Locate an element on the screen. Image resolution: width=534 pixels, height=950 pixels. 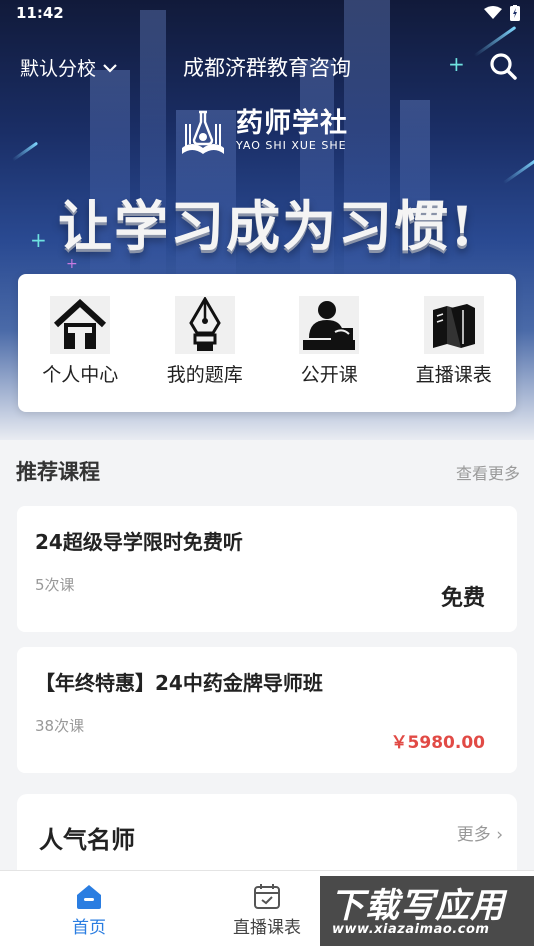
battery-icon is located at coordinates (515, 13).